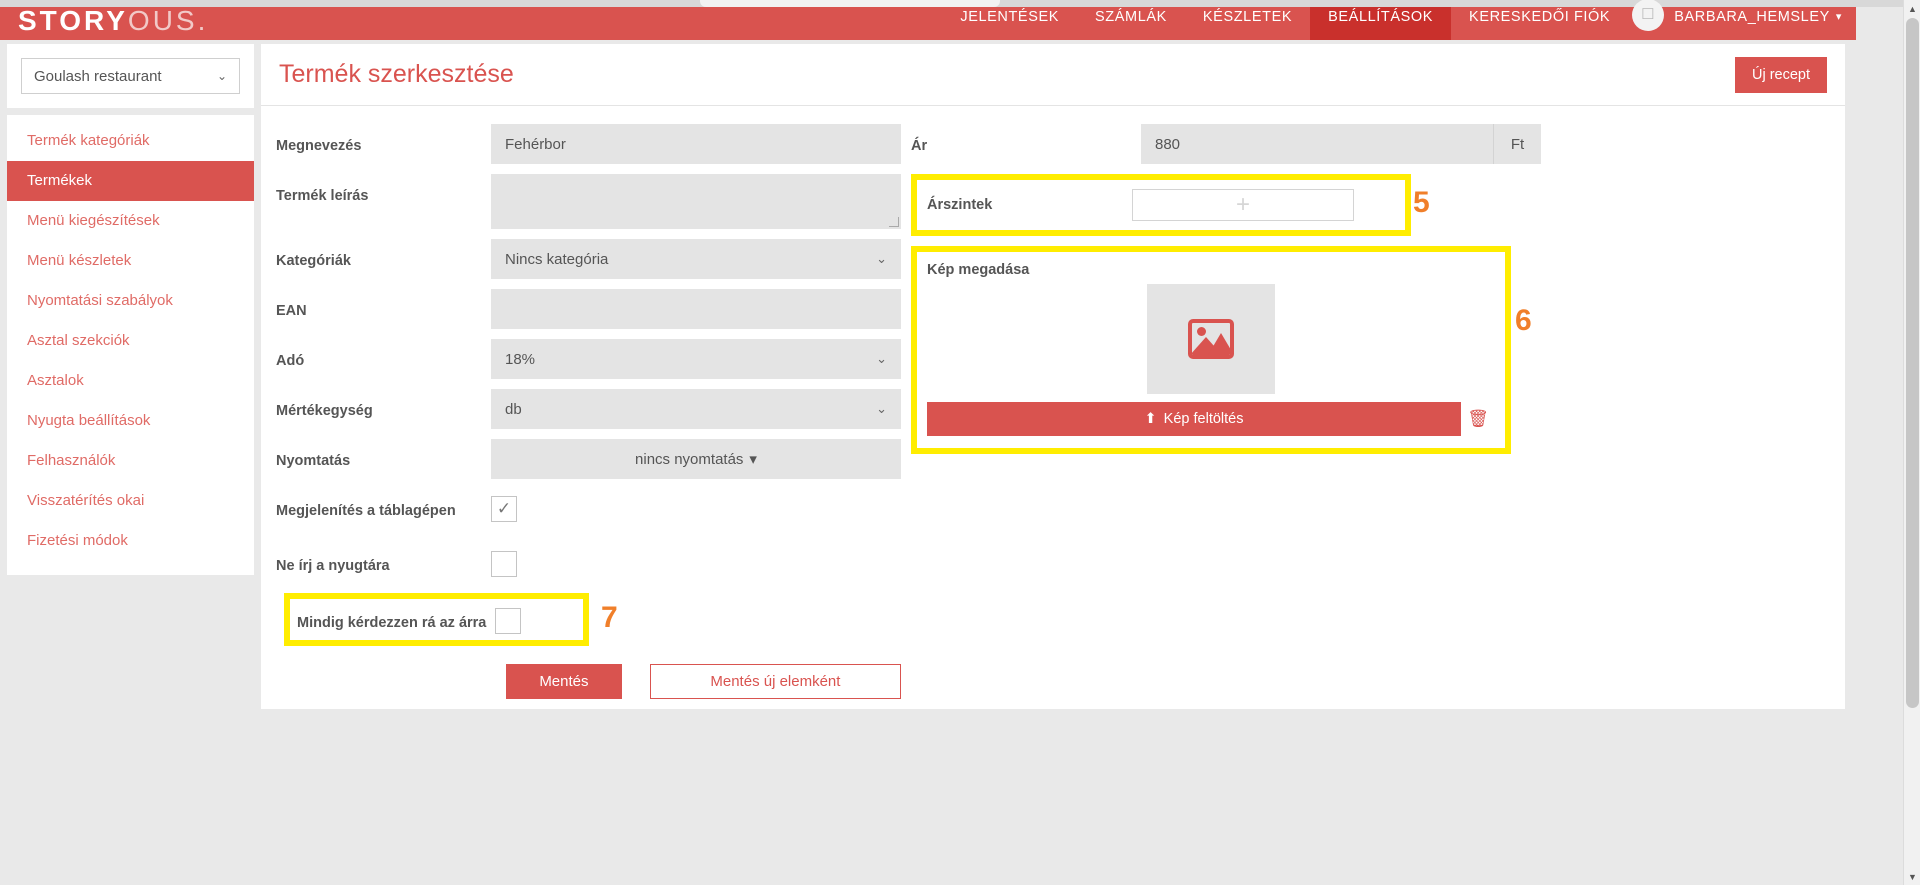 The width and height of the screenshot is (1920, 885). Describe the element at coordinates (130, 461) in the screenshot. I see `sidebar-item-felhasznalok: Felhasználók` at that location.